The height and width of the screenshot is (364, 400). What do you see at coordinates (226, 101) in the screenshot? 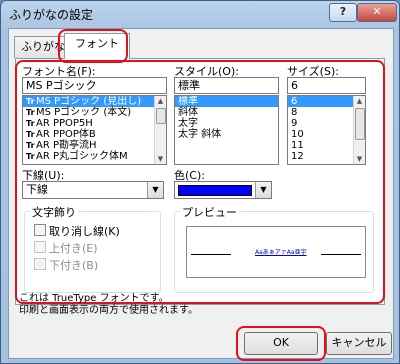
I see `list-item: 標準` at bounding box center [226, 101].